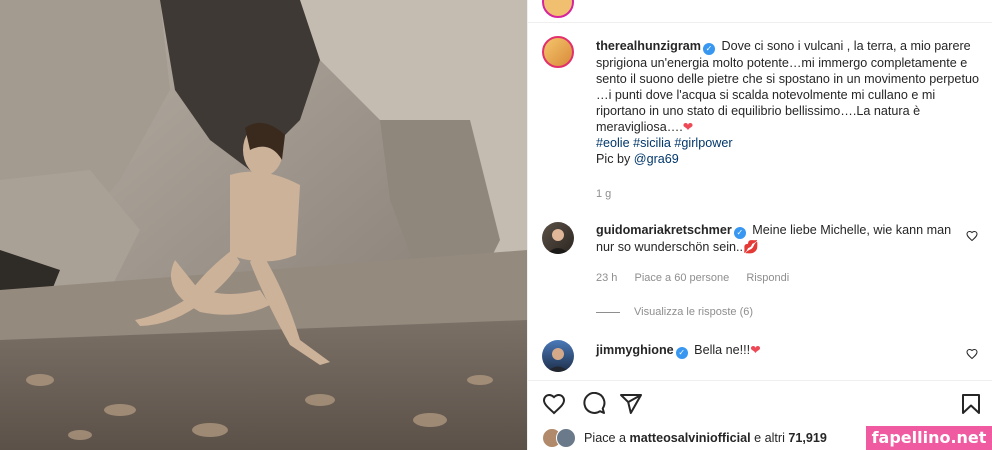  Describe the element at coordinates (631, 404) in the screenshot. I see `share-icon` at that location.